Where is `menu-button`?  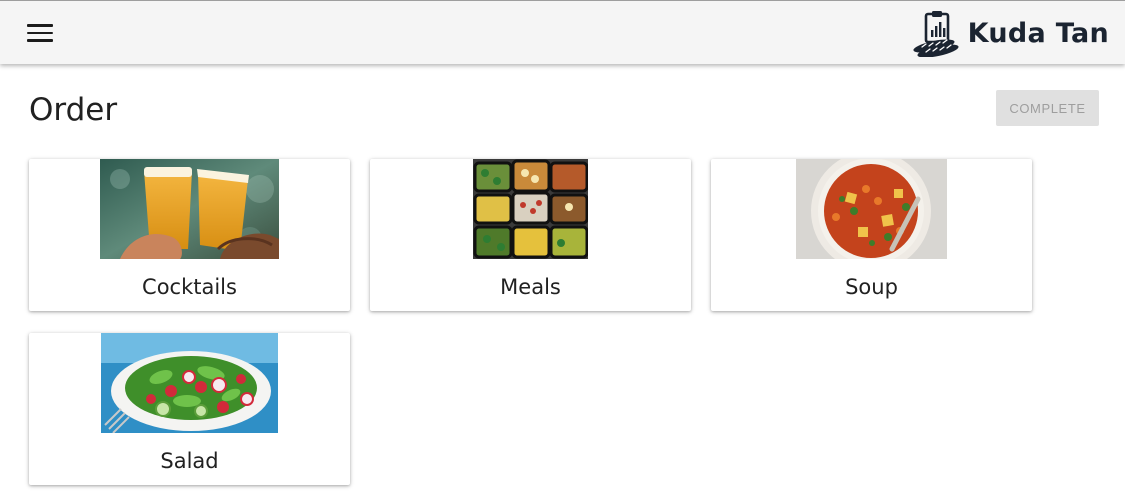
menu-button is located at coordinates (40, 33).